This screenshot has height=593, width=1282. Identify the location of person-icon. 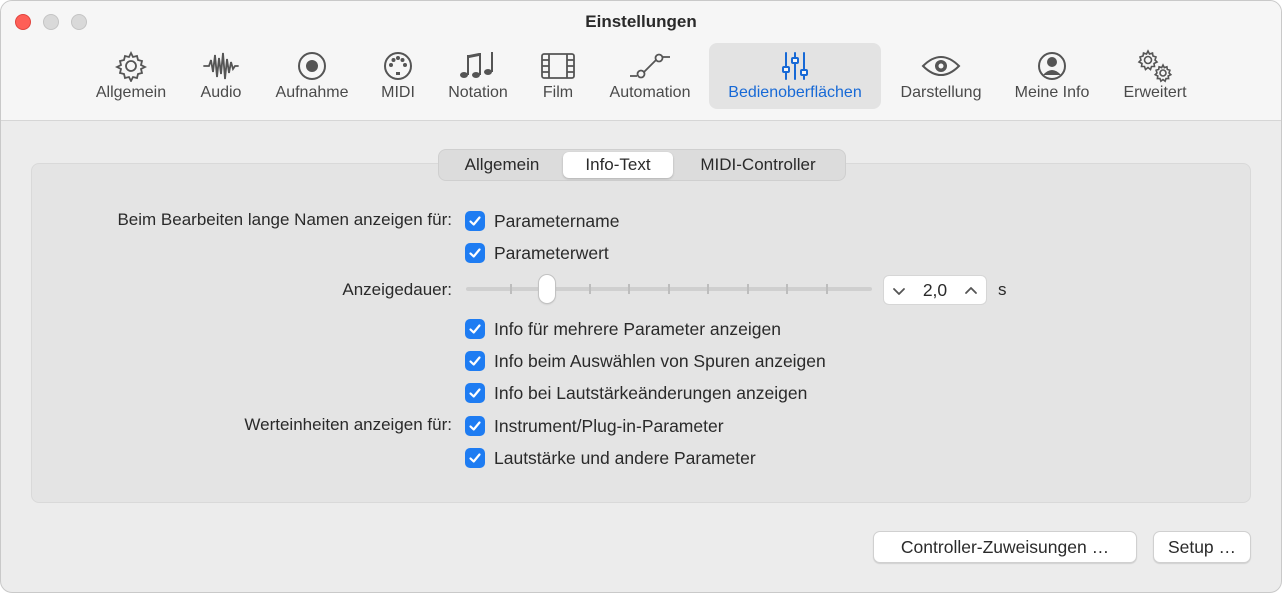
(1052, 66).